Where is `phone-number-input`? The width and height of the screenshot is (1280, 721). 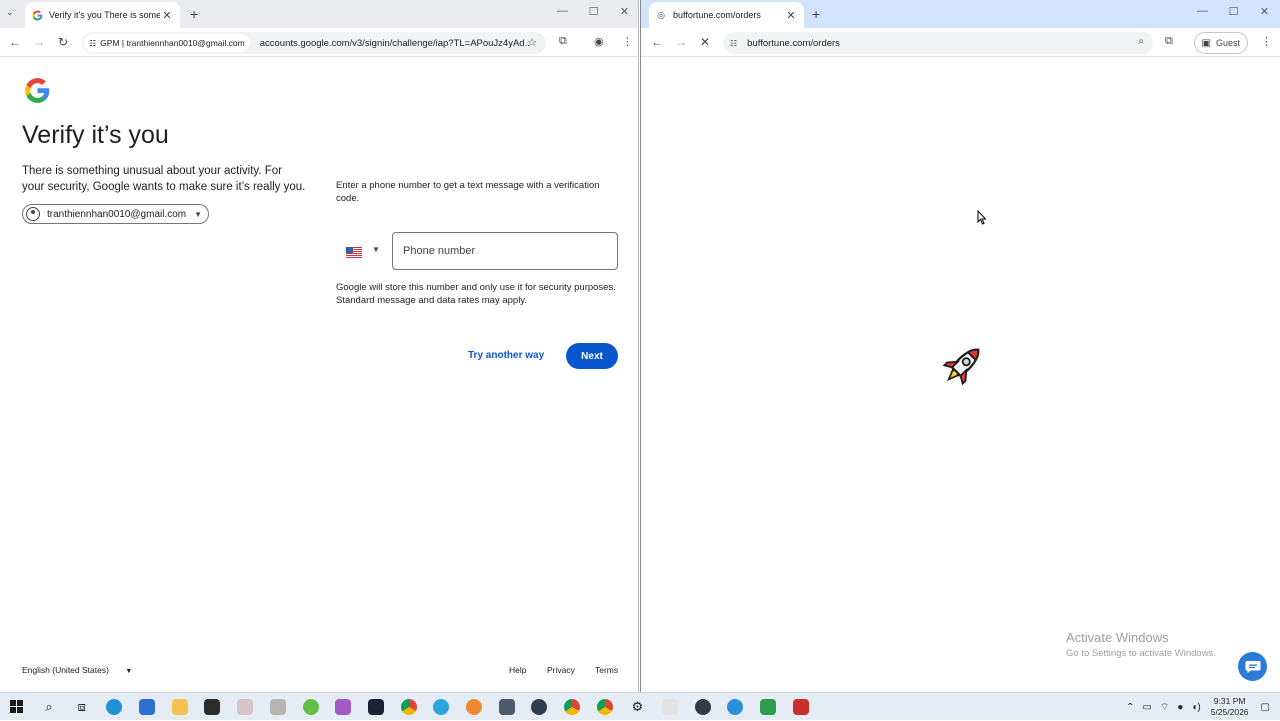
phone-number-input is located at coordinates (505, 251).